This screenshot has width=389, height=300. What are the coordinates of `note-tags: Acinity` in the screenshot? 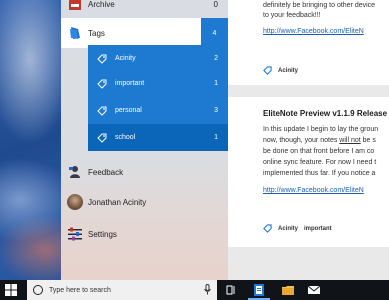 It's located at (280, 70).